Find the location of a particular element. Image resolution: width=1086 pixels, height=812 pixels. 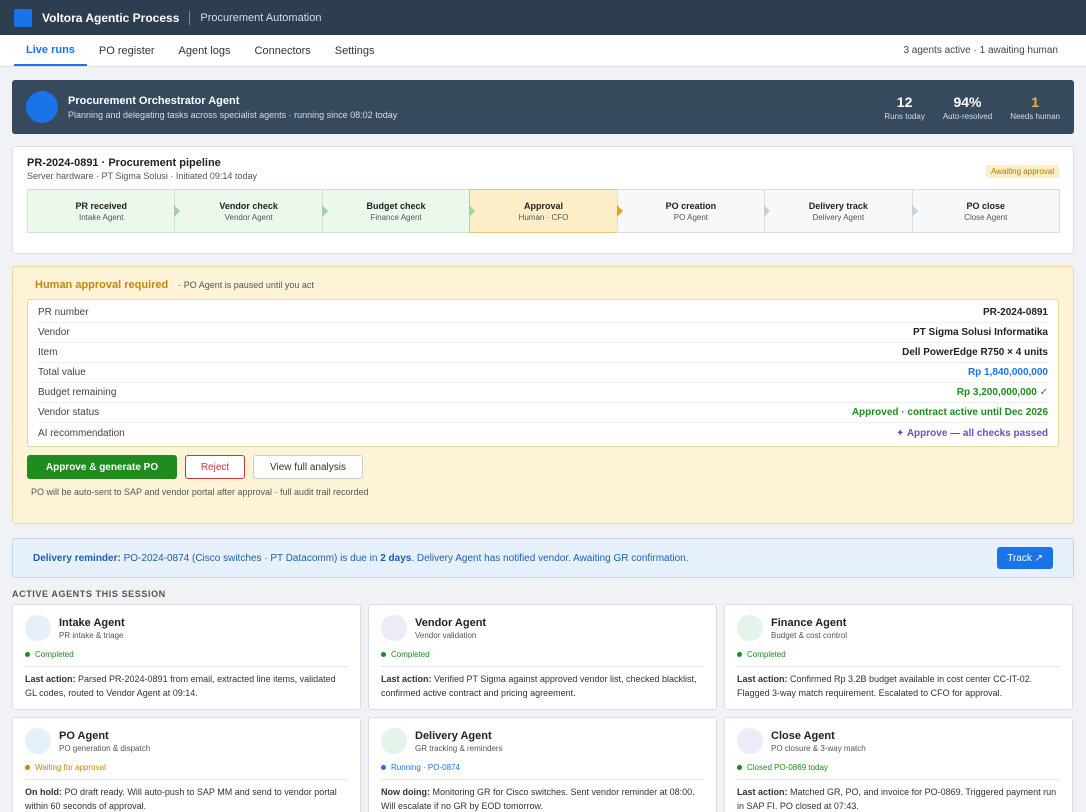

status-badge: Awaiting approval is located at coordinates (1022, 171).